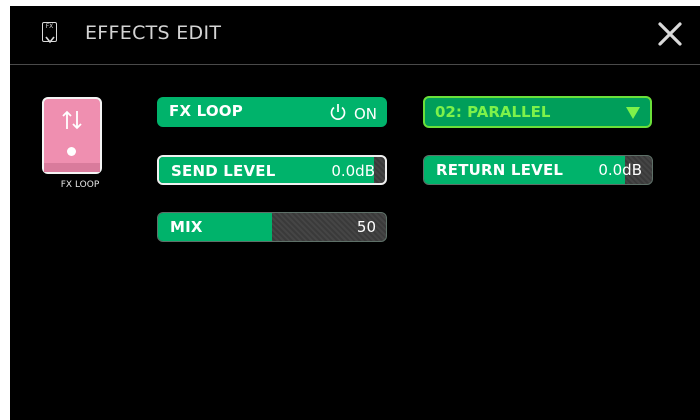 The width and height of the screenshot is (700, 420). I want to click on return-level-label: RETURN LEVEL, so click(500, 170).